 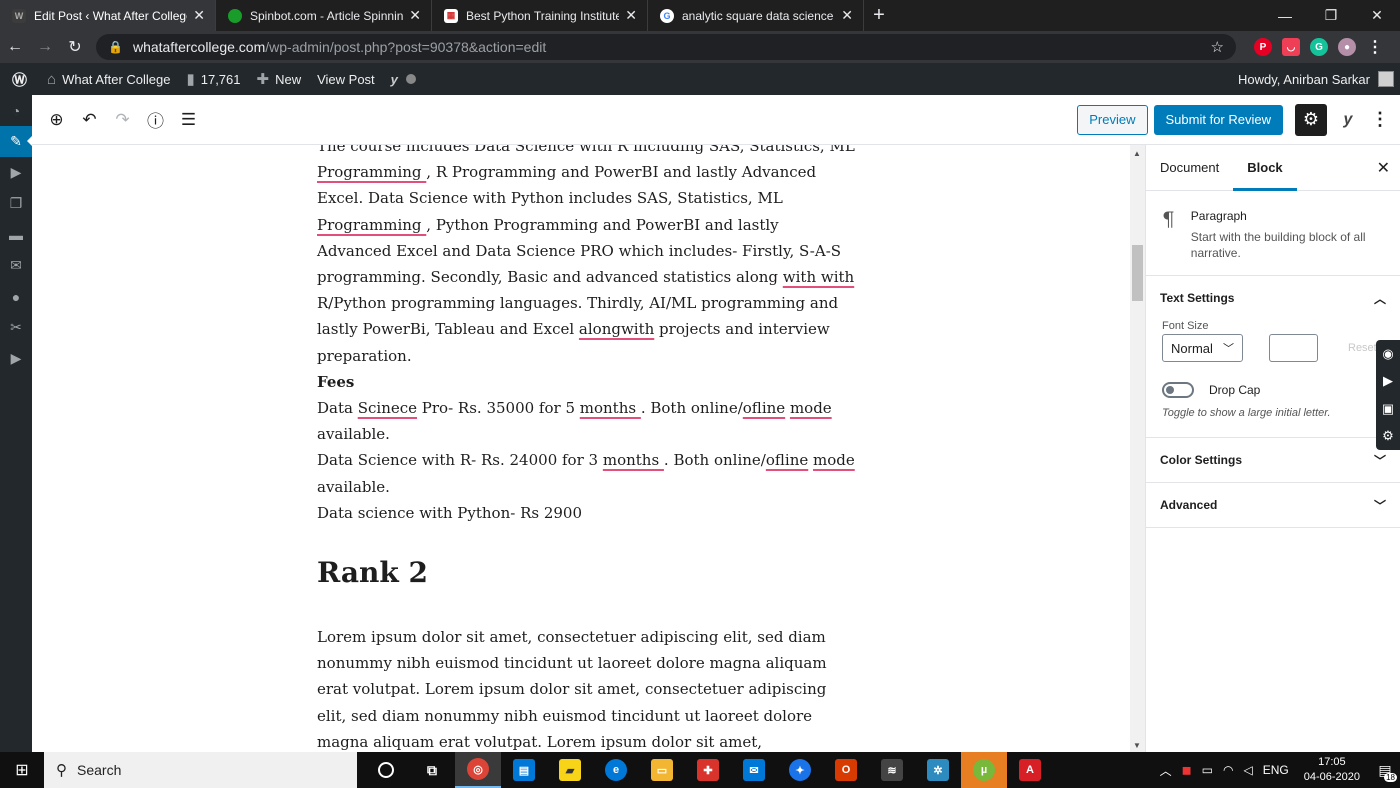 What do you see at coordinates (478, 770) in the screenshot?
I see `chrome-icon: ◎` at bounding box center [478, 770].